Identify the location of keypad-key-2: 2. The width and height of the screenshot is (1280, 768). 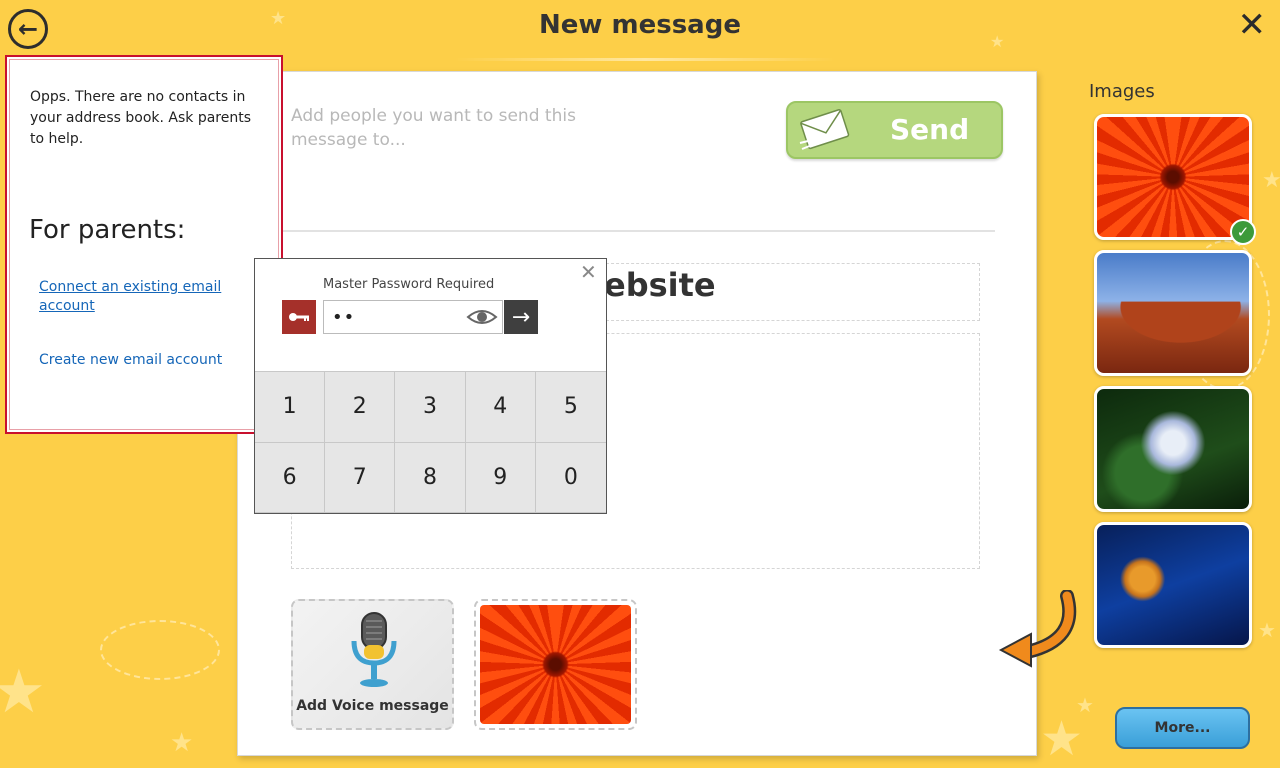
(360, 407).